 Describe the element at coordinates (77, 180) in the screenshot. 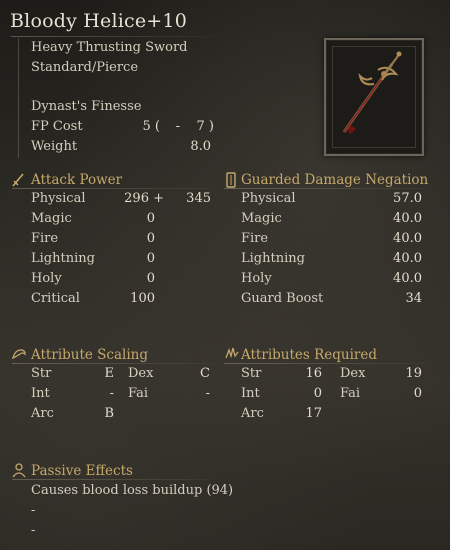

I see `attack-power-heading: Attack Power` at that location.